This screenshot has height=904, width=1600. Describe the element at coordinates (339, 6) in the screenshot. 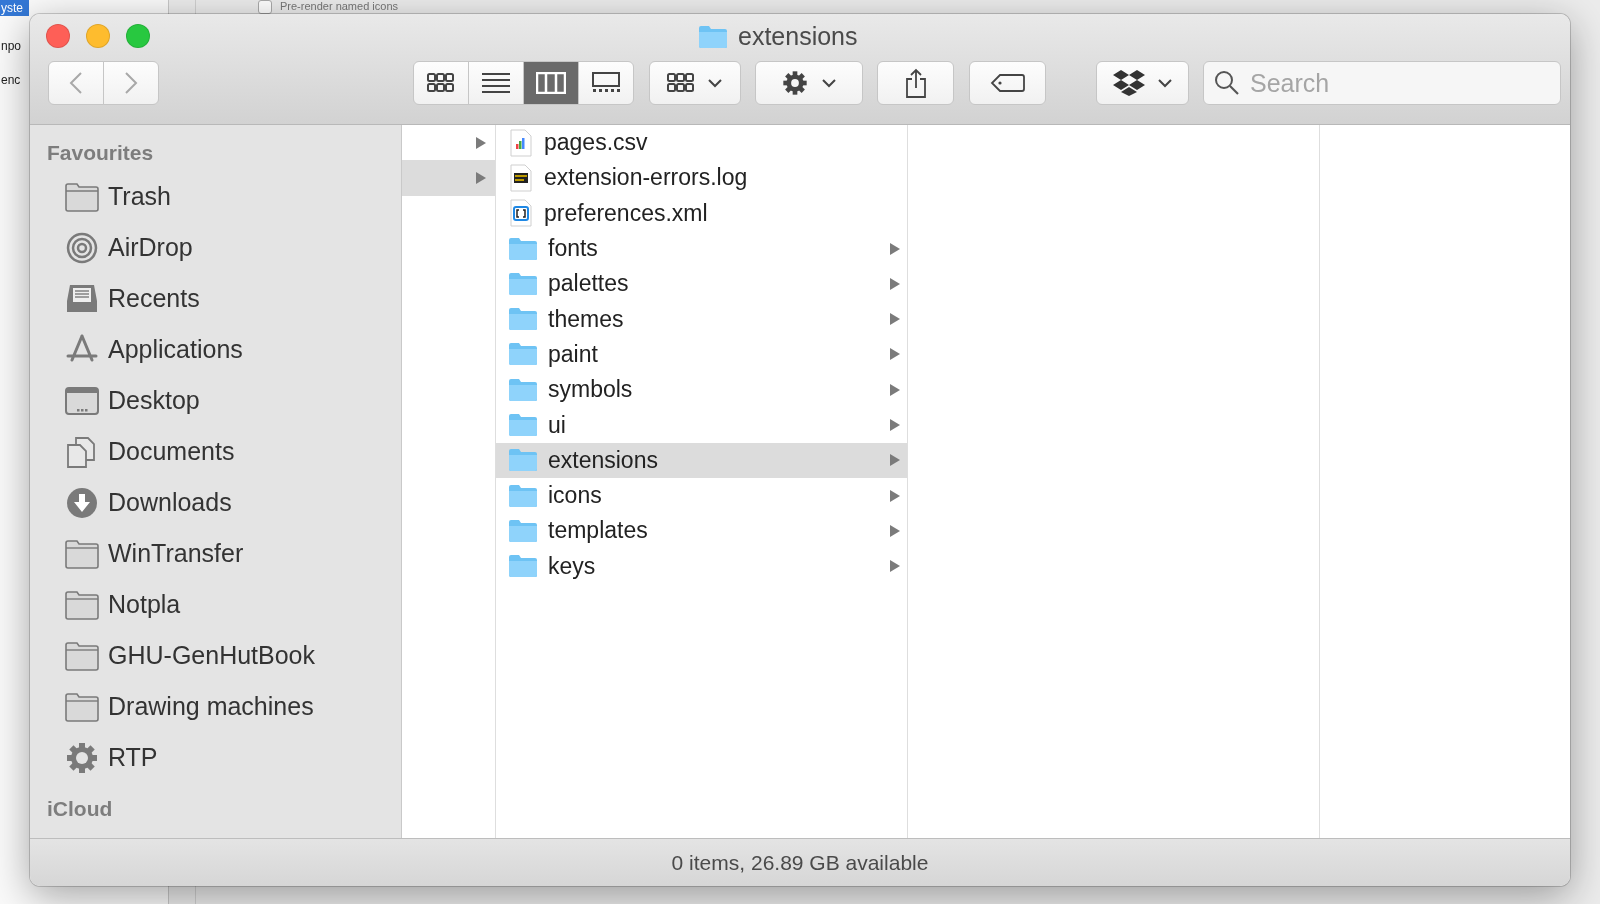

I see `checkbox-label: Pre-render named icons` at that location.